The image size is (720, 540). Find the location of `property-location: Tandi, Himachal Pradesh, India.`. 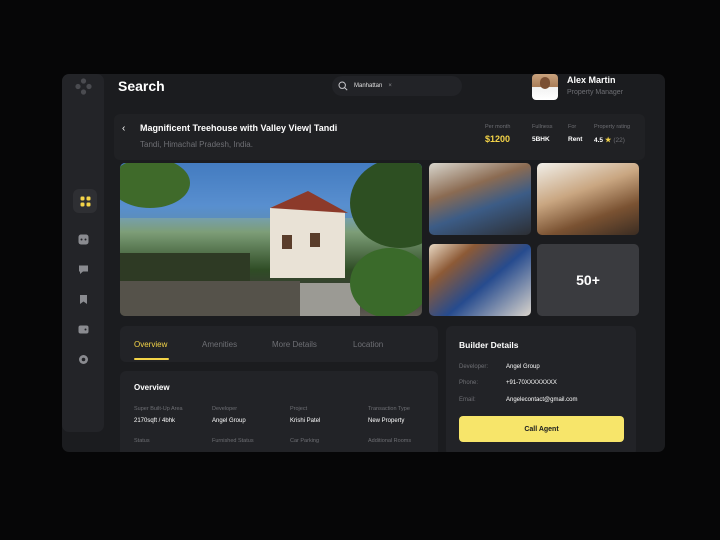

property-location: Tandi, Himachal Pradesh, India. is located at coordinates (196, 144).